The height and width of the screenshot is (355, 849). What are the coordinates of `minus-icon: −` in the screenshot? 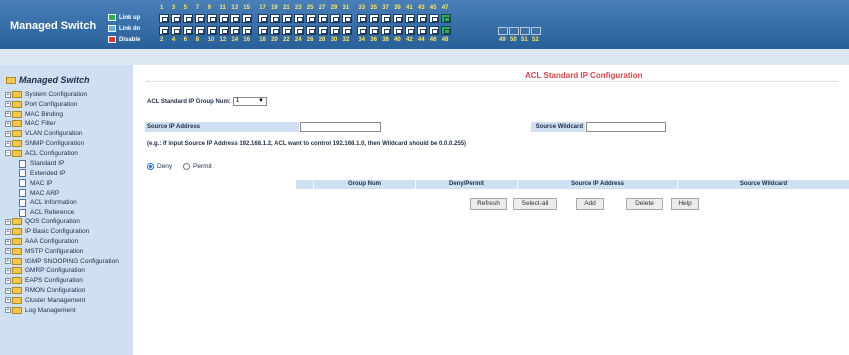 It's located at (8, 153).